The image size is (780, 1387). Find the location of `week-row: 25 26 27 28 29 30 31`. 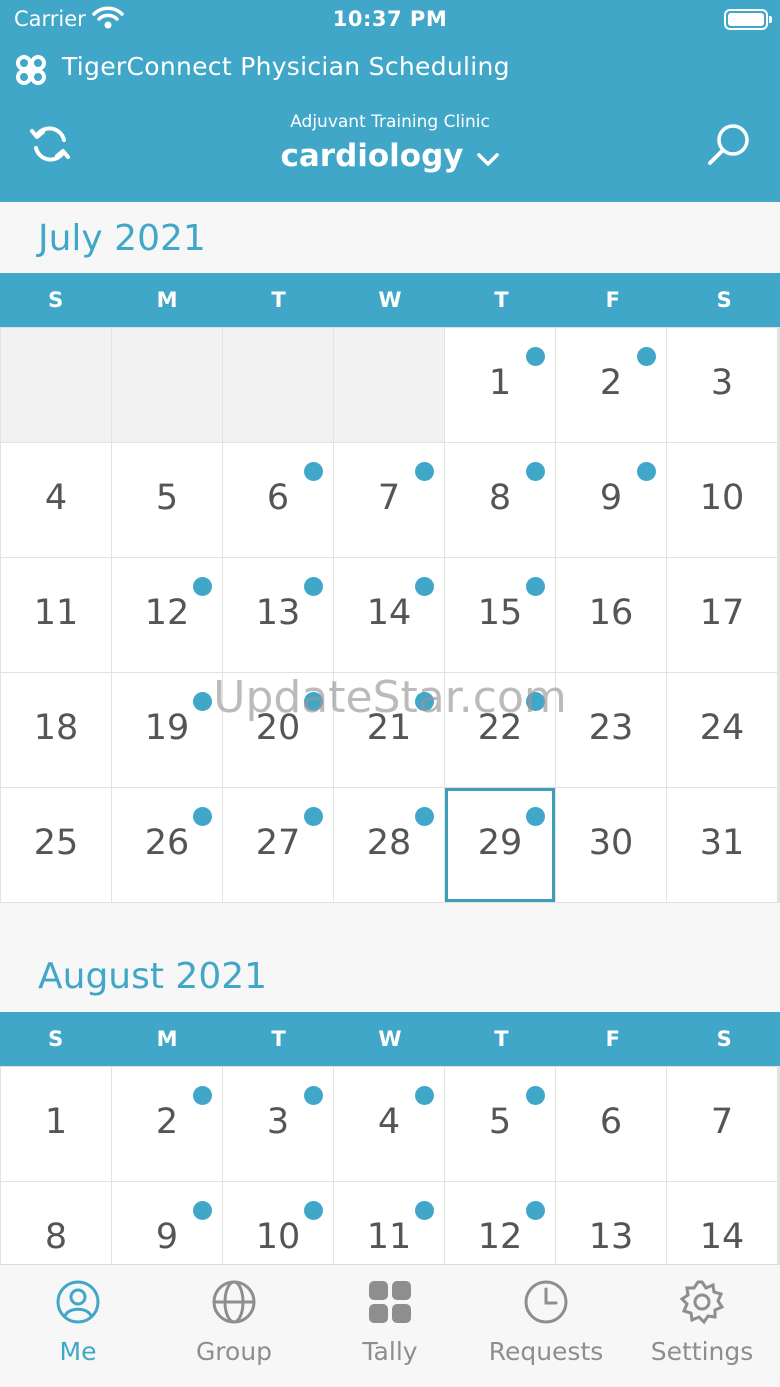

week-row: 25 26 27 28 29 30 31 is located at coordinates (389, 845).